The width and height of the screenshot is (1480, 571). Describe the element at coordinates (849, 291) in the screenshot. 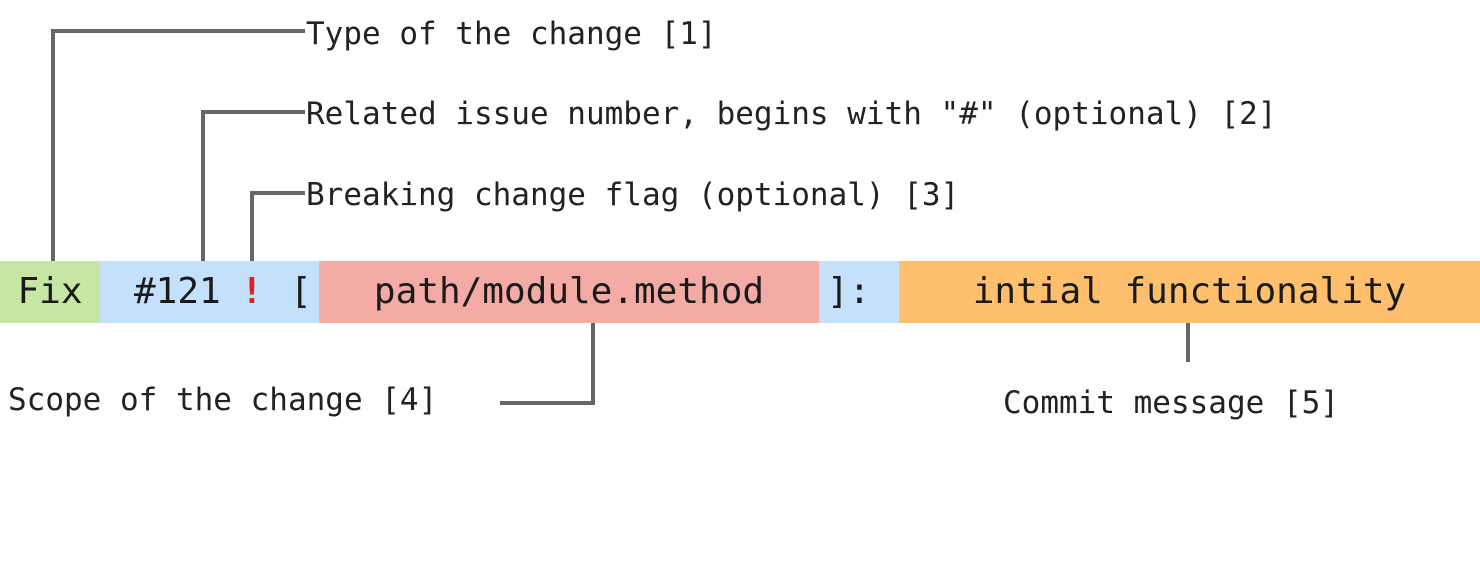

I see `scope-close-bracket: ]:` at that location.